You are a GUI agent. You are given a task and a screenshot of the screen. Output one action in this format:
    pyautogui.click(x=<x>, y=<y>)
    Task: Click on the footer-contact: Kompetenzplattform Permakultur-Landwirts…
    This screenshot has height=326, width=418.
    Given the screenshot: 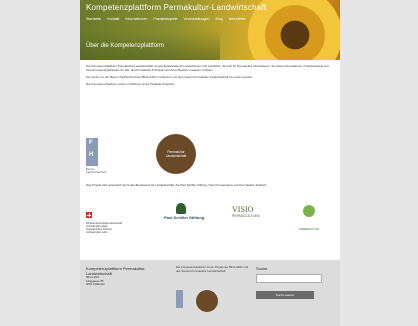 What is the action you would take?
    pyautogui.click(x=121, y=276)
    